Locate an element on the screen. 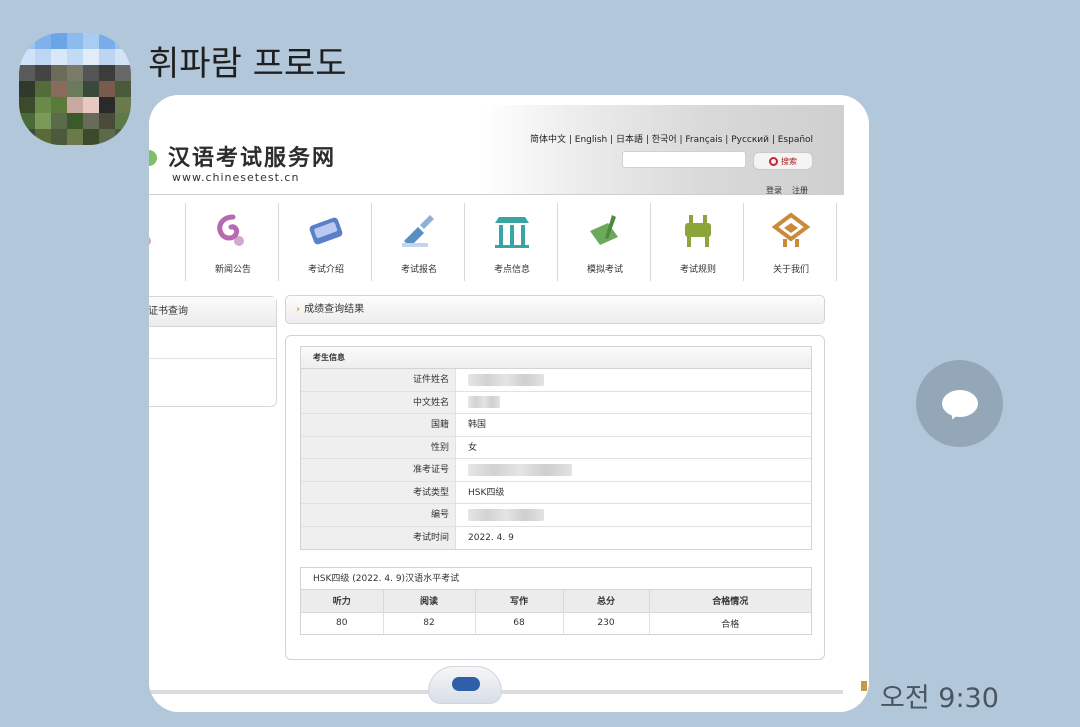 The height and width of the screenshot is (727, 1080). chevron-right-icon: › is located at coordinates (298, 309).